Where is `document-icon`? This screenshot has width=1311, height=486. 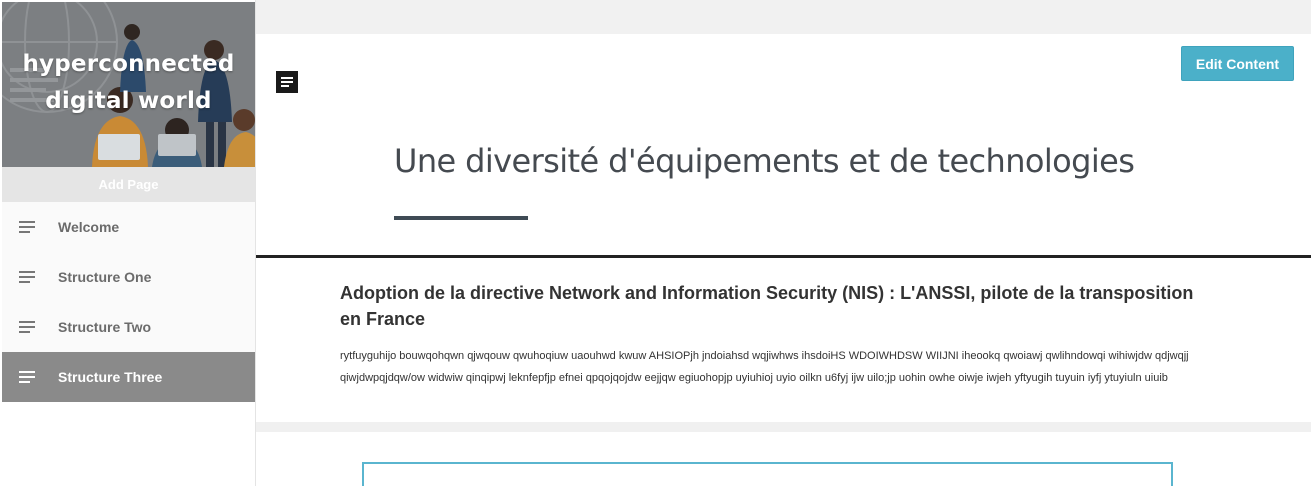 document-icon is located at coordinates (287, 82).